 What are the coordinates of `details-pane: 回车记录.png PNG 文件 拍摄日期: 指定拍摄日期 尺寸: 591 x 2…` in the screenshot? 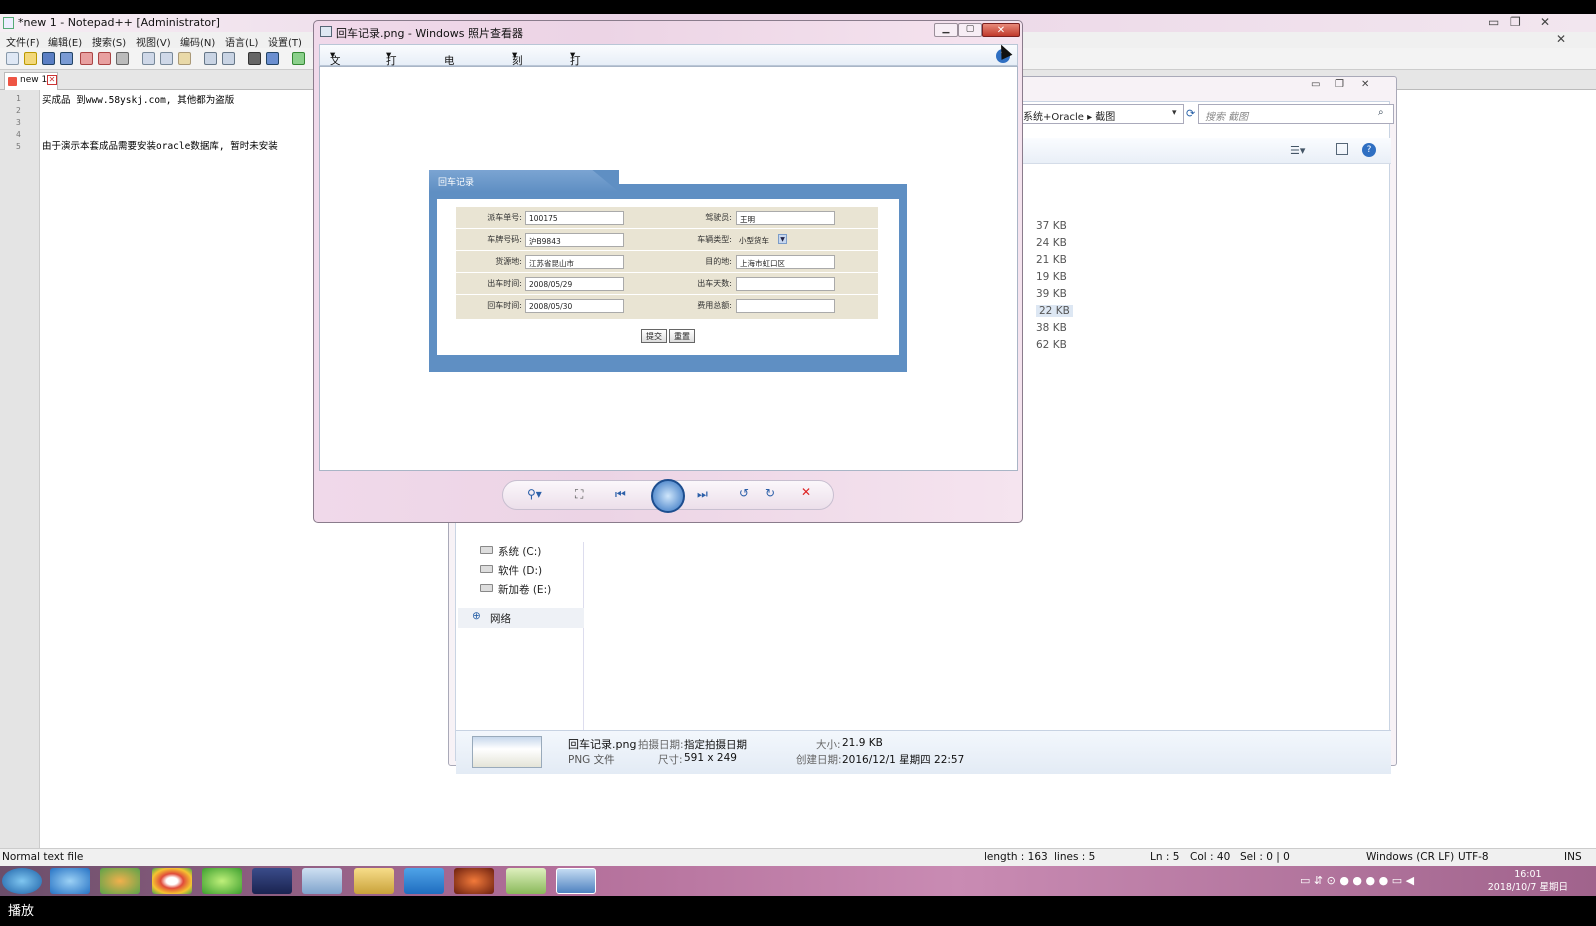 It's located at (923, 752).